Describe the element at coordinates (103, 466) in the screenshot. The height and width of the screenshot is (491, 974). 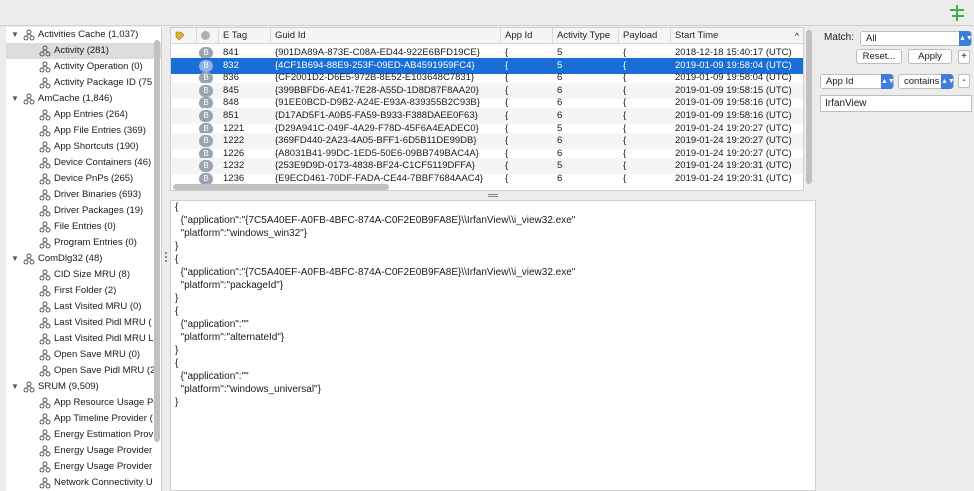
I see `tree-item-label: Energy Usage Provider` at that location.